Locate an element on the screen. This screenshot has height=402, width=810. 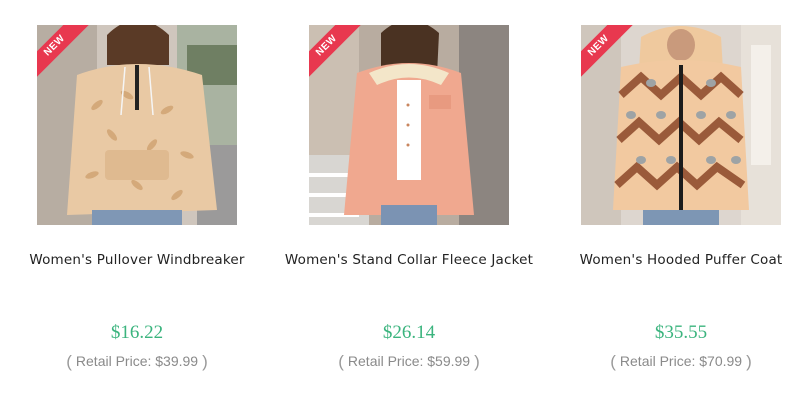
product-title: Women's Hooded Puffer Coat is located at coordinates (679, 260).